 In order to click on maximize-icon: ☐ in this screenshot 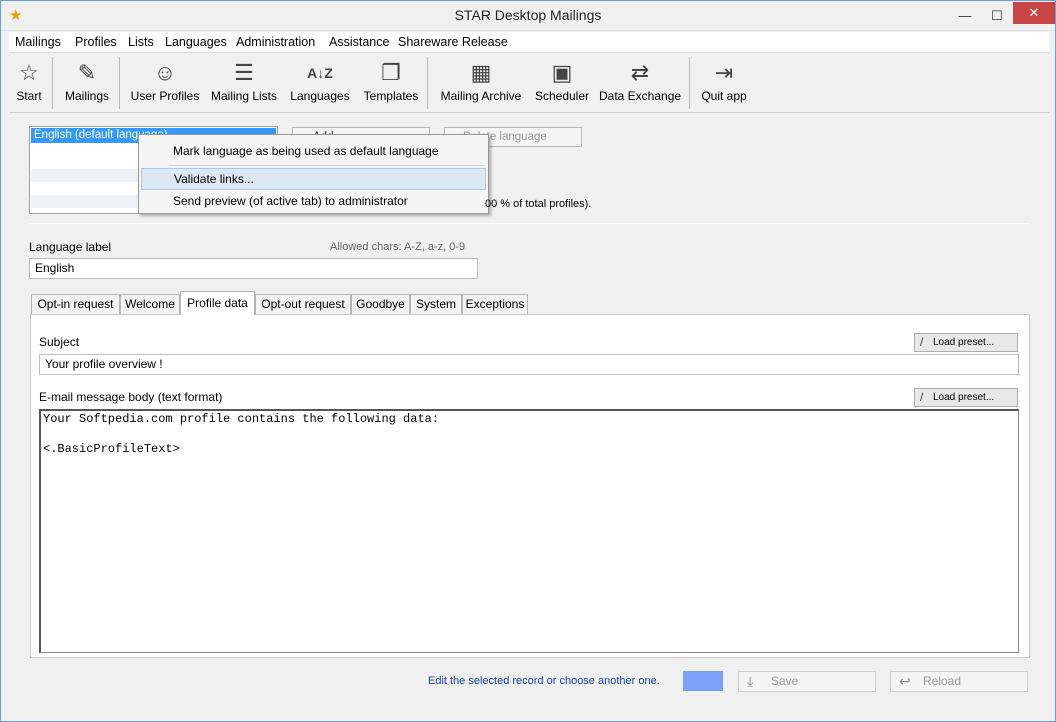, I will do `click(997, 15)`.